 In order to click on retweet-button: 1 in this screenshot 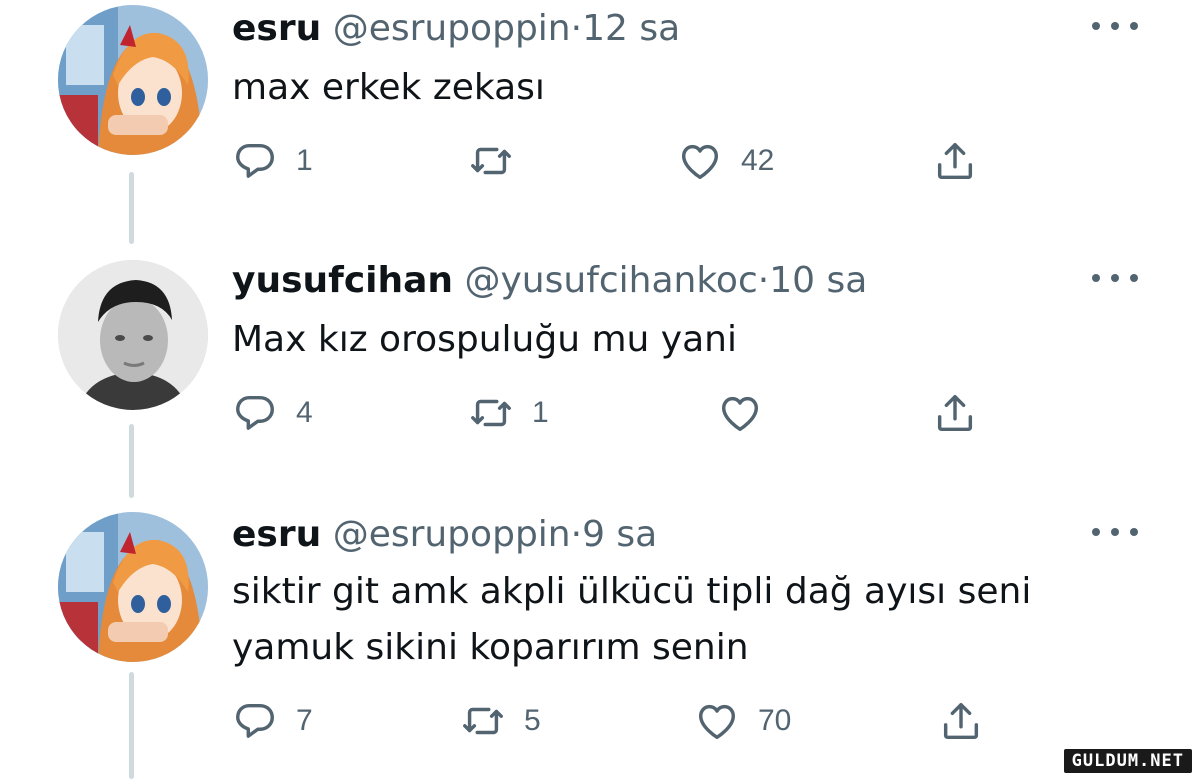, I will do `click(508, 413)`.